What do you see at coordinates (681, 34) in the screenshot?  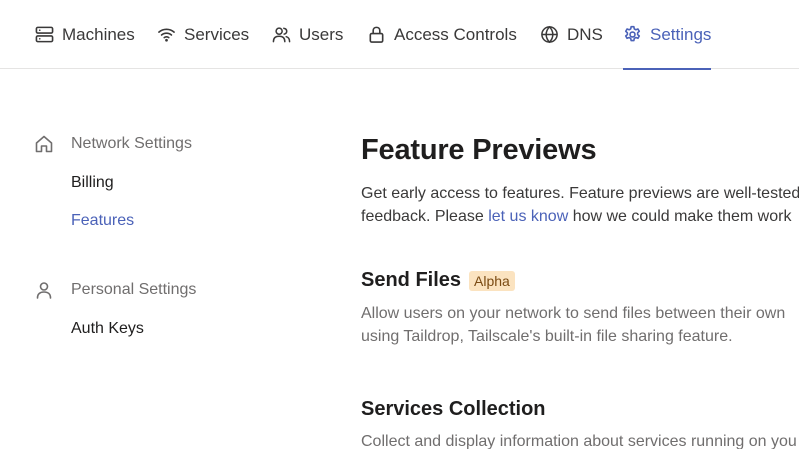 I see `nav-label: Settings` at bounding box center [681, 34].